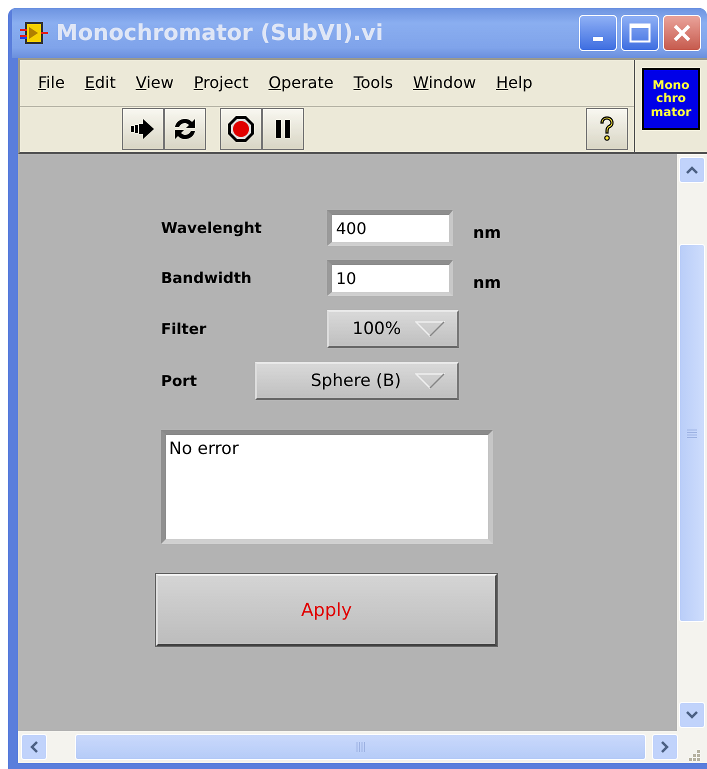  I want to click on ring-dropdown: Sphere (B), so click(357, 381).